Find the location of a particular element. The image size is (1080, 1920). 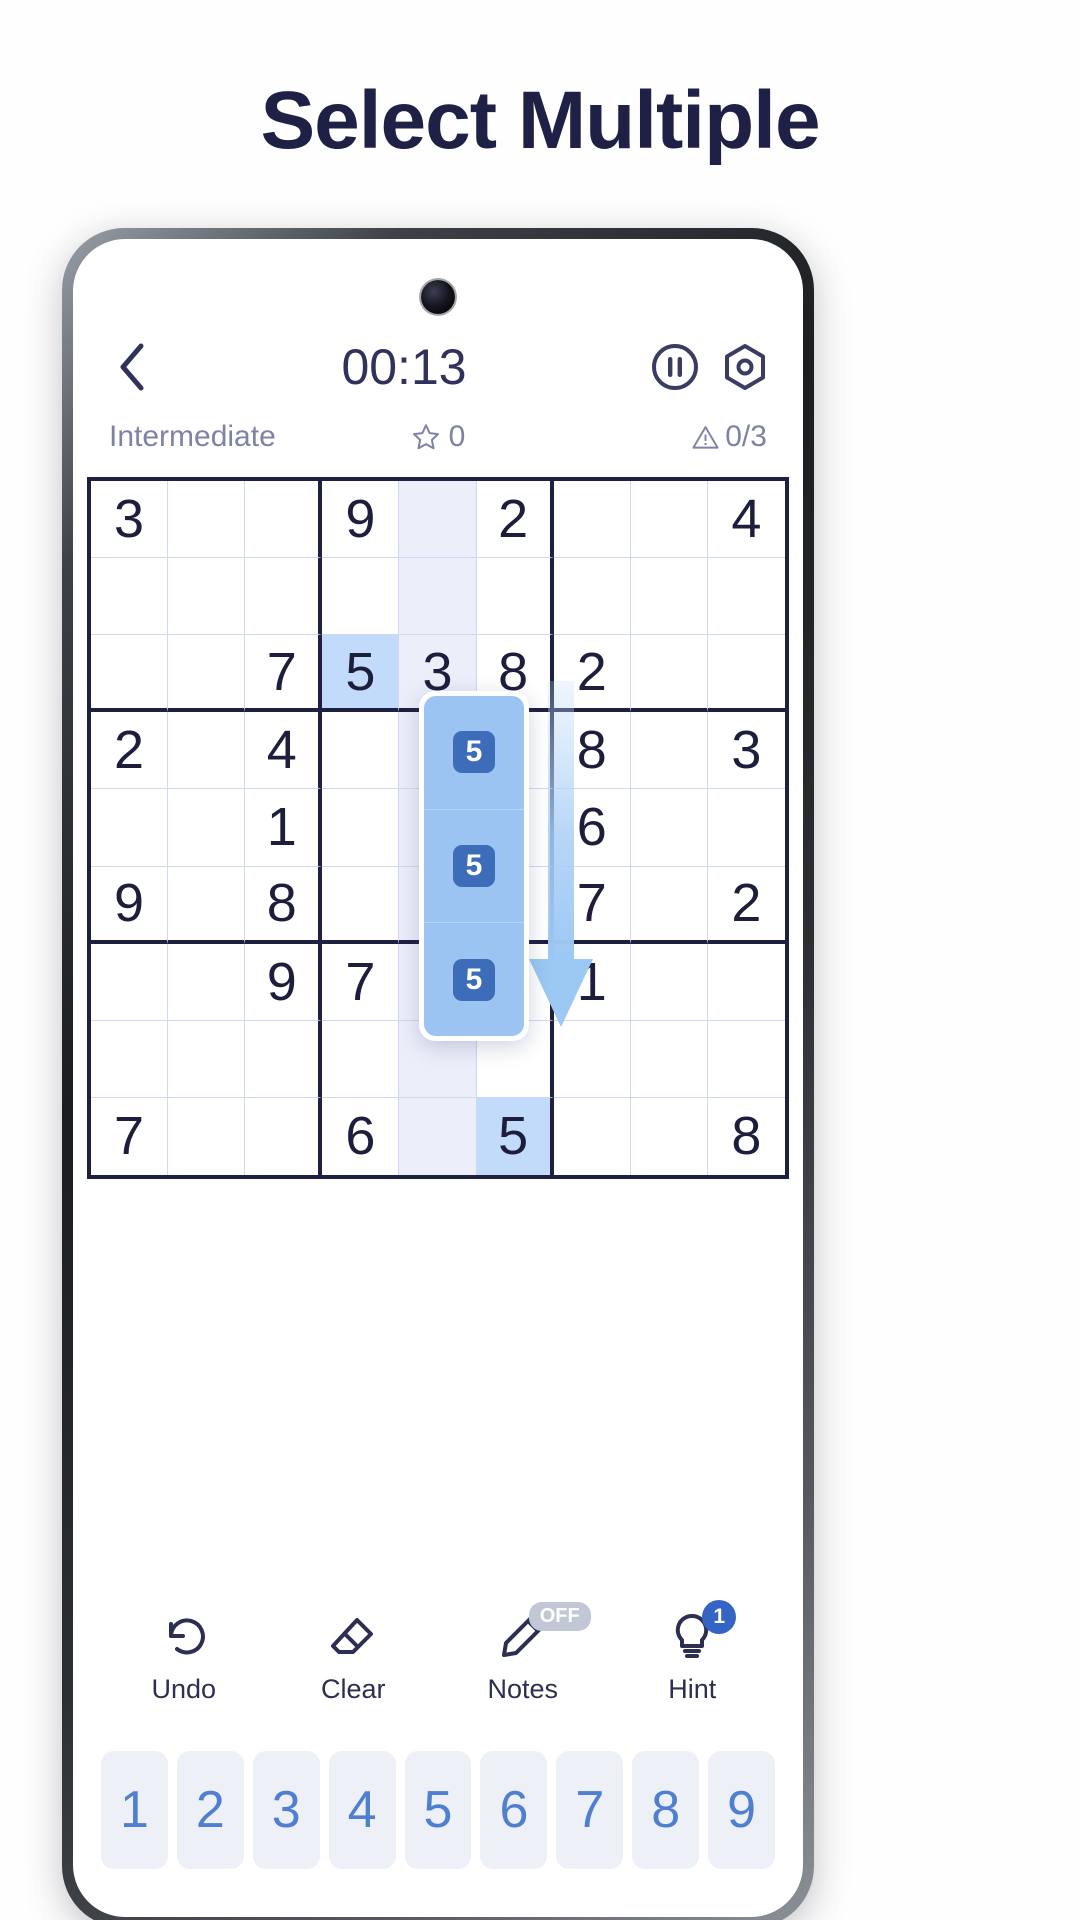

game-timer: 00:13 is located at coordinates (404, 367).